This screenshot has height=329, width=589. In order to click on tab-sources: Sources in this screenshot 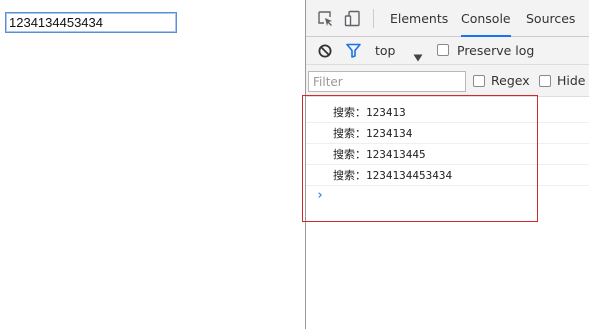, I will do `click(550, 18)`.